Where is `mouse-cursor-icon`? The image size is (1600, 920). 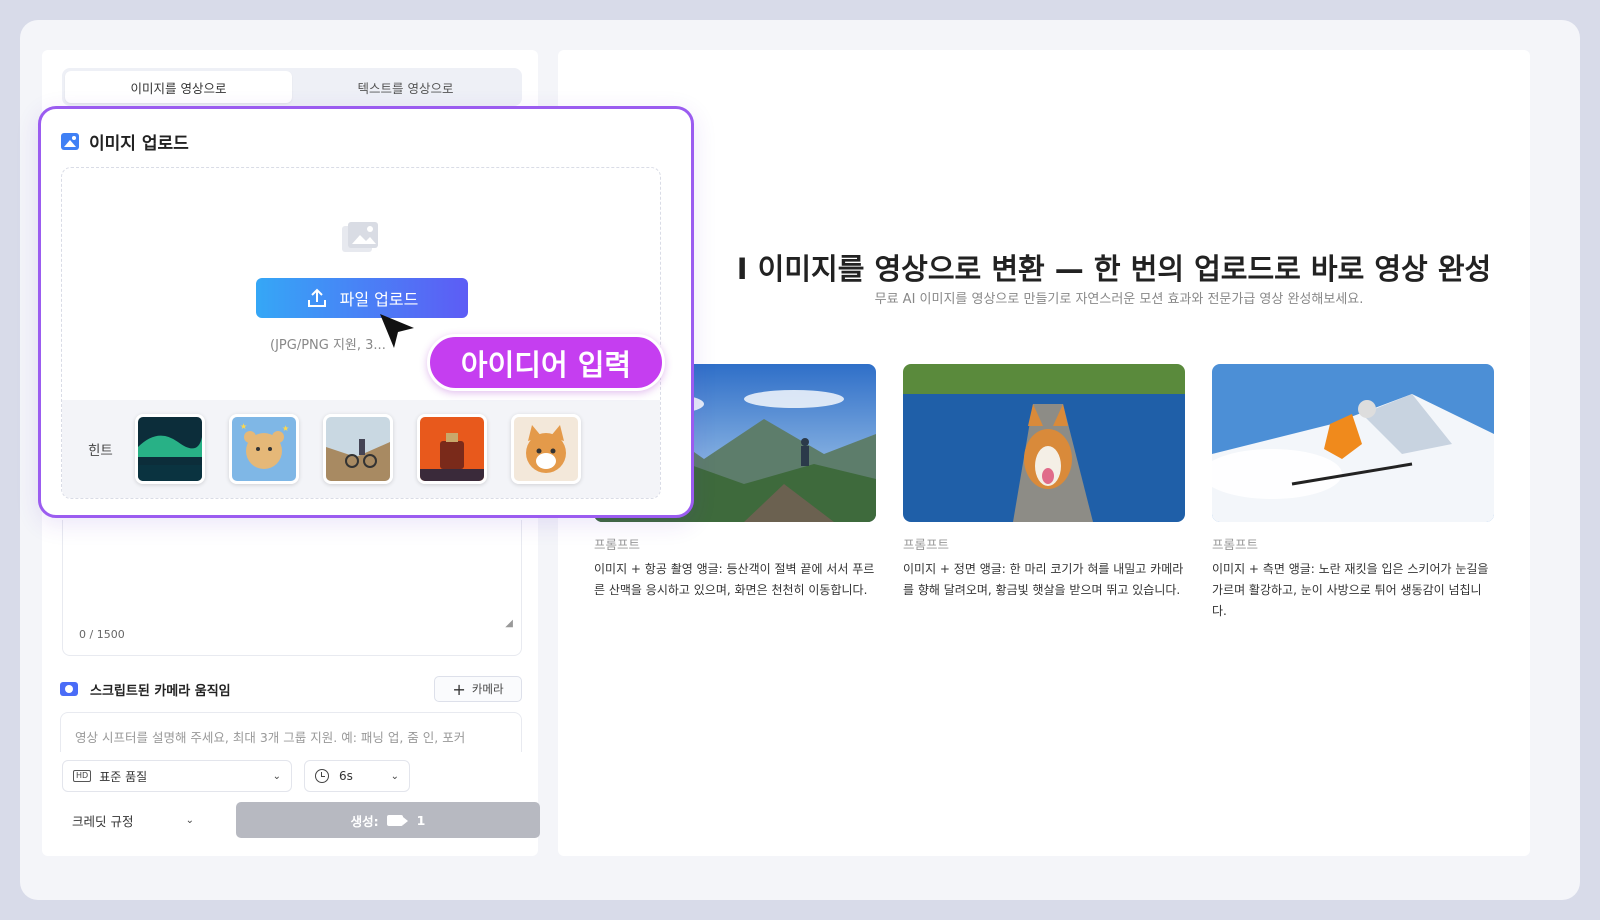
mouse-cursor-icon is located at coordinates (397, 331).